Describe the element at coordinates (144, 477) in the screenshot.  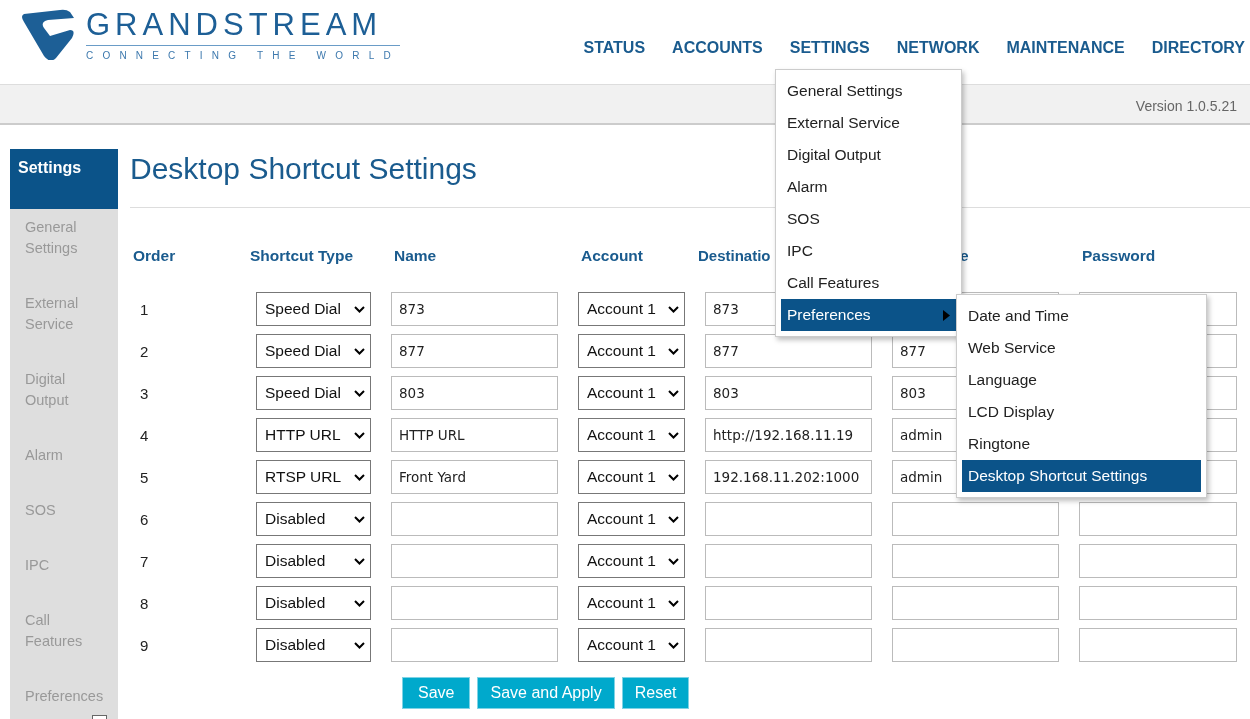
I see `order-number: 5` at that location.